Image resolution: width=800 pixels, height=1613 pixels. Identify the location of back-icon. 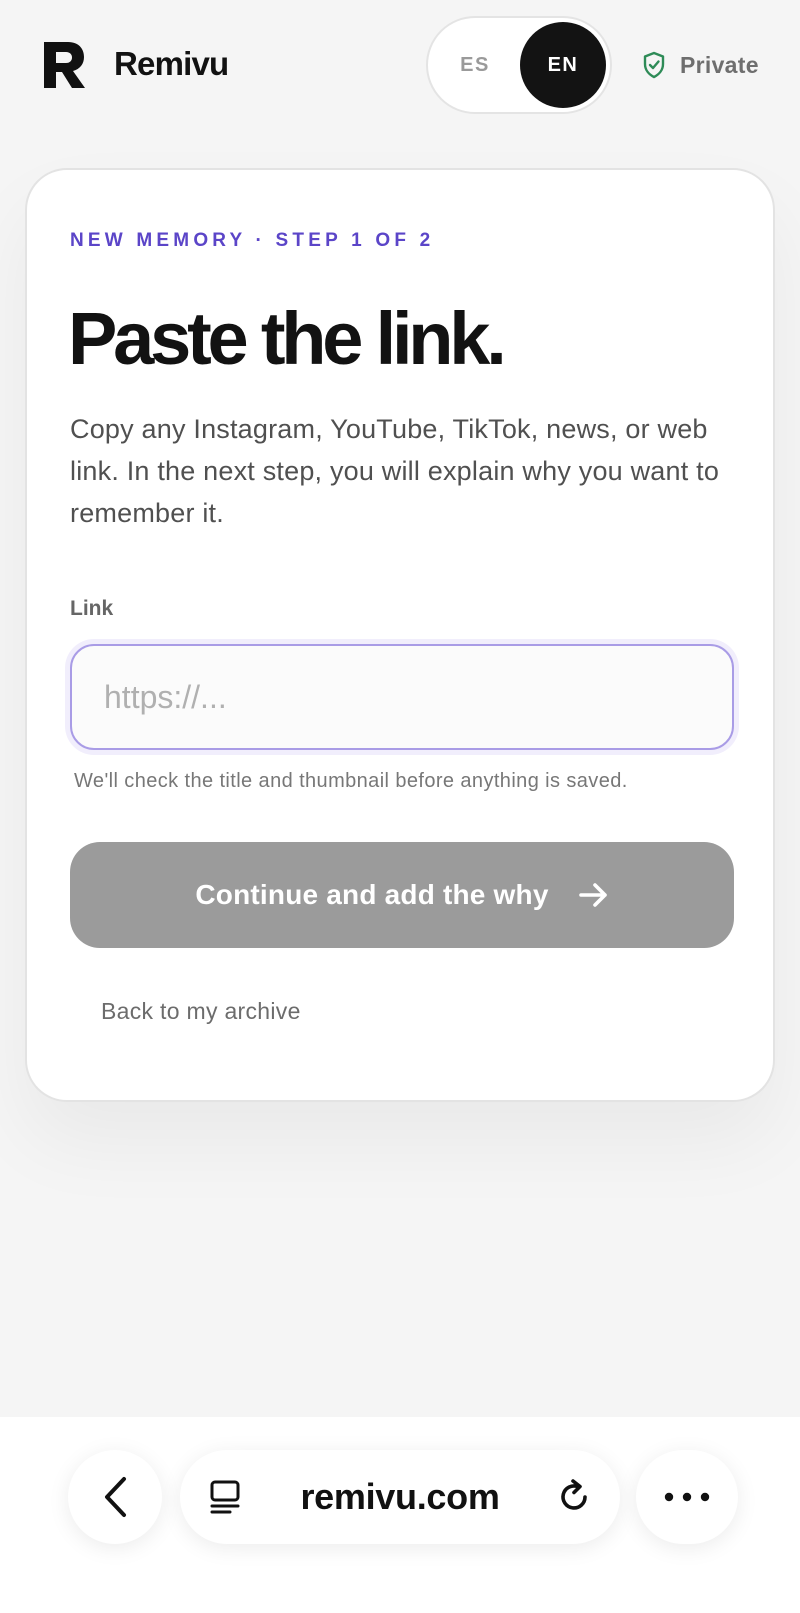
(115, 1497).